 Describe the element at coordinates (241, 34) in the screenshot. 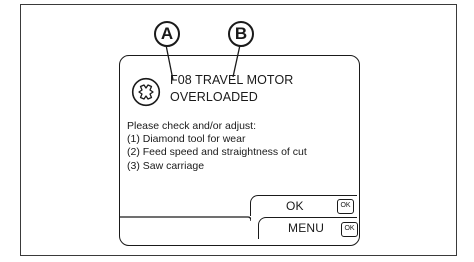

I see `callout-b: B` at that location.